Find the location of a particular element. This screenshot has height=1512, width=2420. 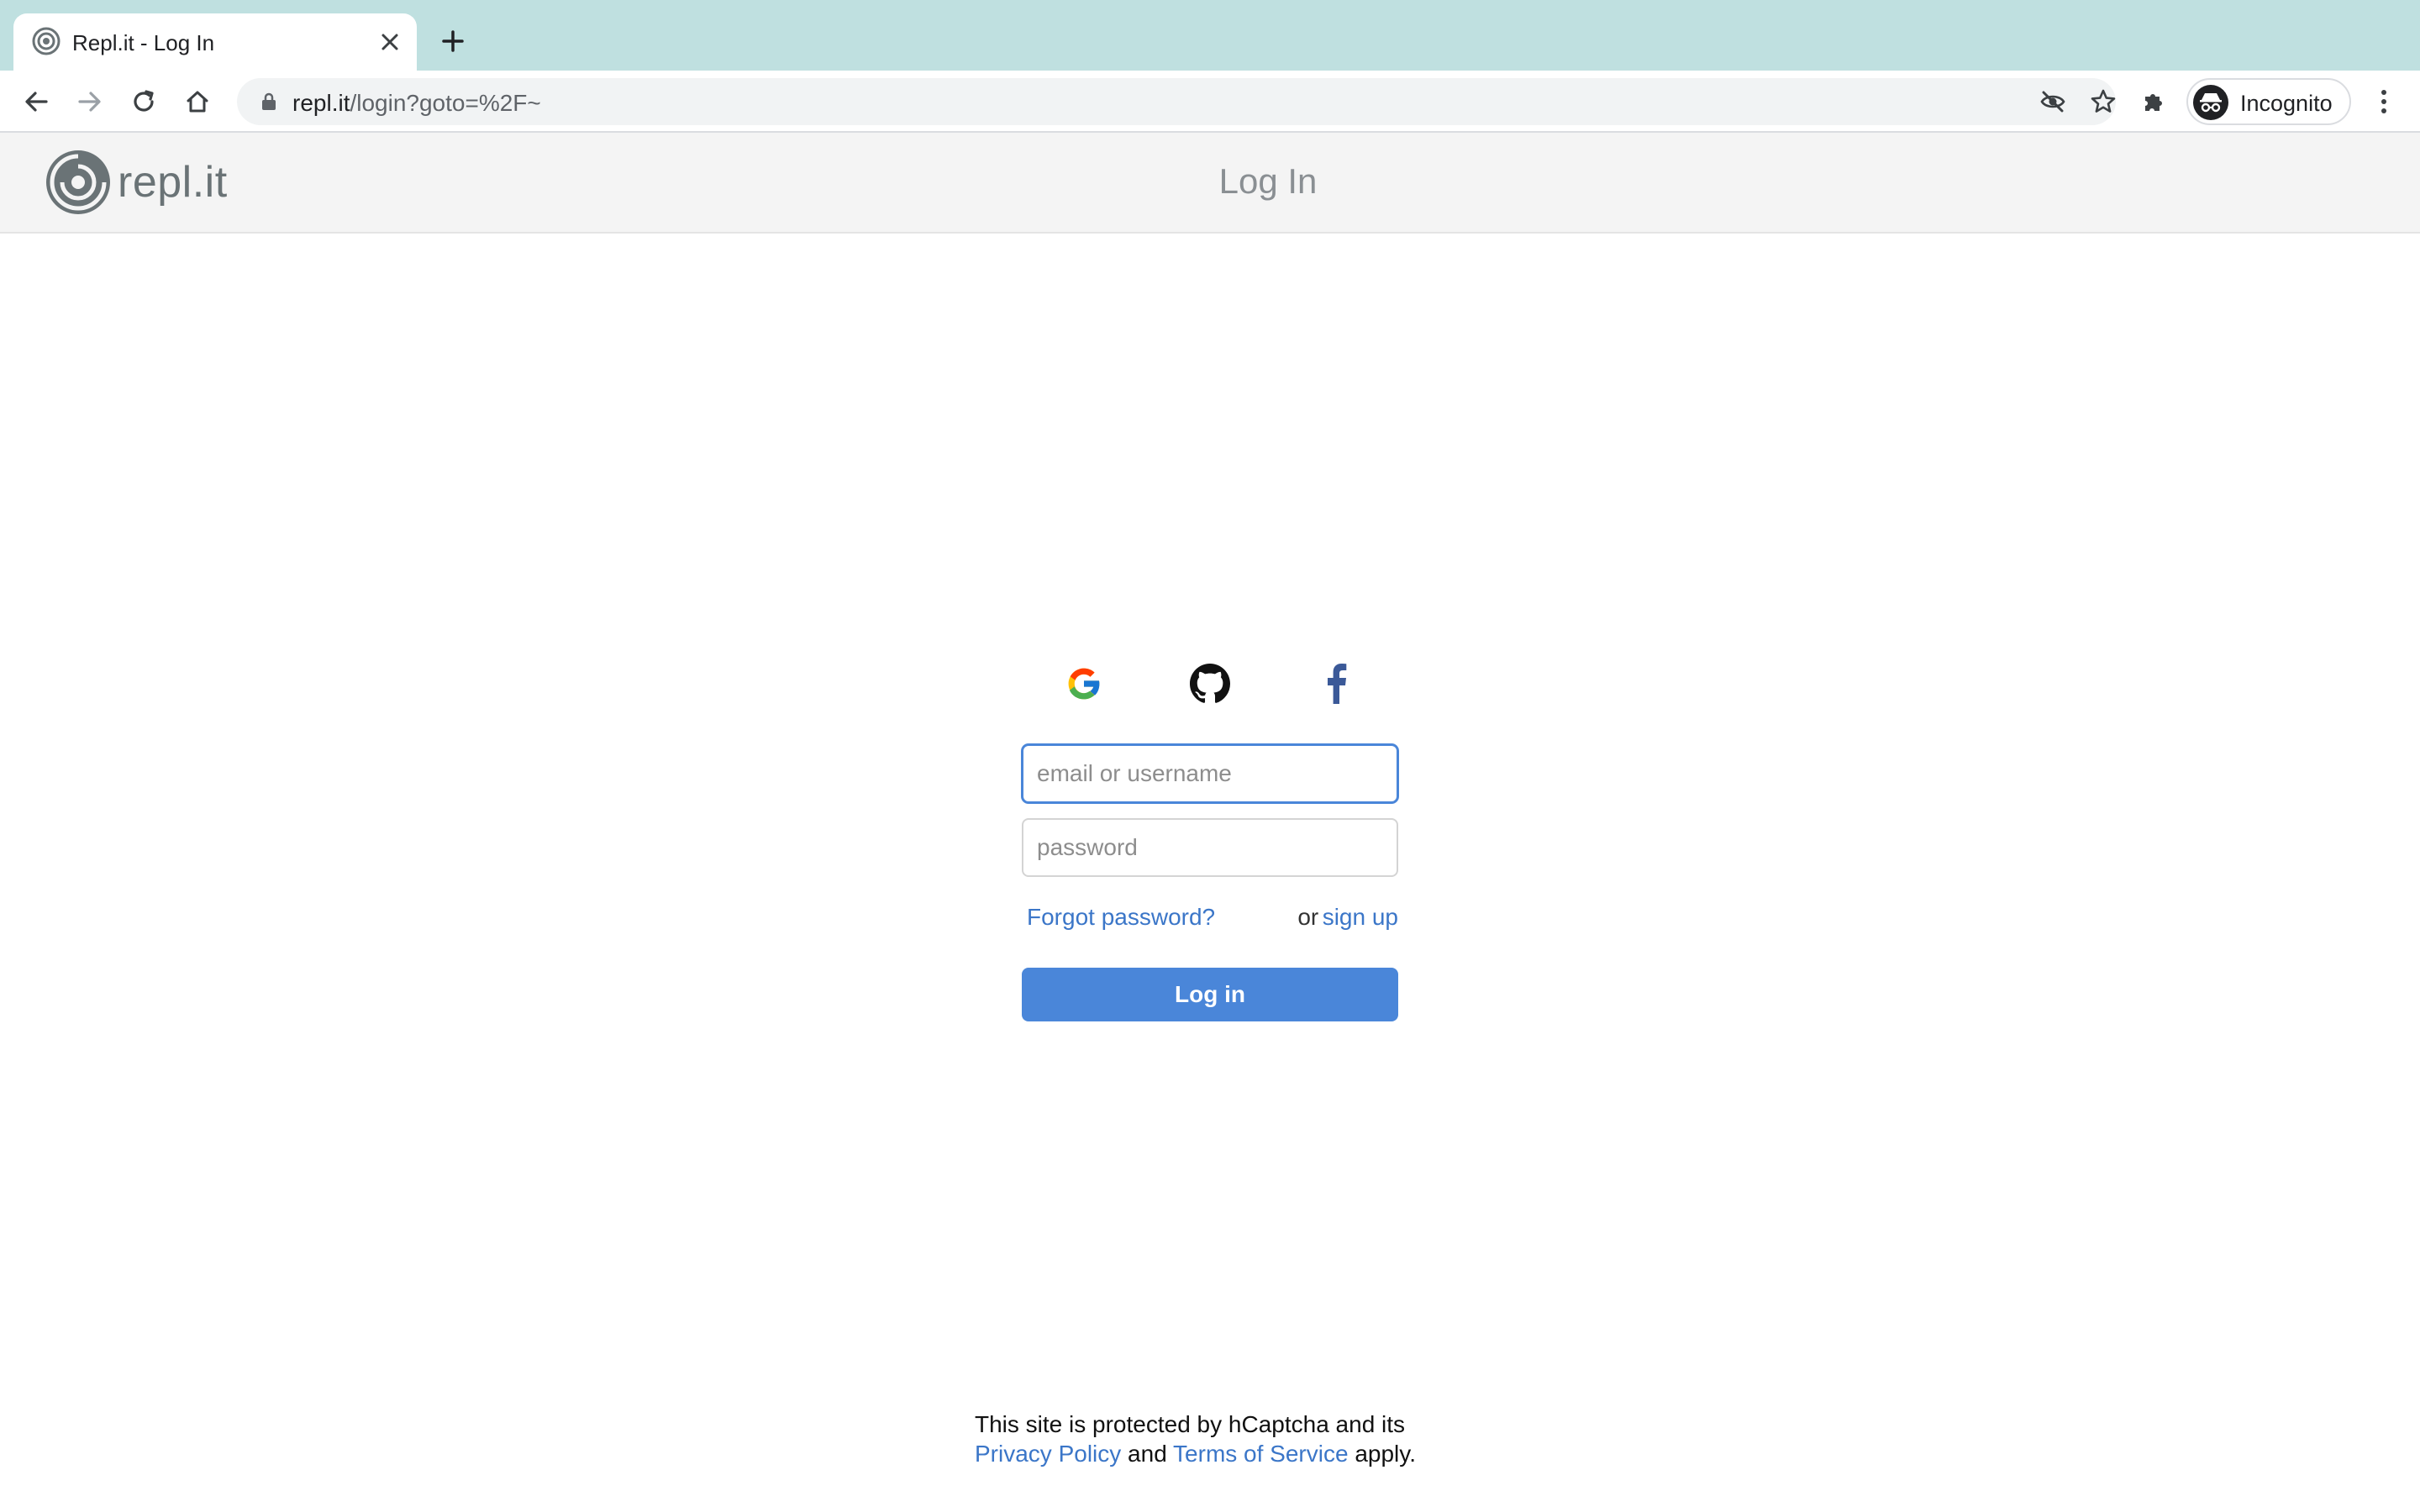

tracking-blocked-eye-icon is located at coordinates (2053, 101).